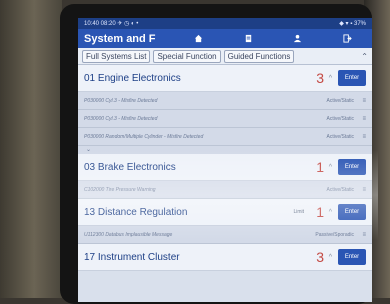 The image size is (390, 304). What do you see at coordinates (248, 38) in the screenshot?
I see `document-icon` at bounding box center [248, 38].